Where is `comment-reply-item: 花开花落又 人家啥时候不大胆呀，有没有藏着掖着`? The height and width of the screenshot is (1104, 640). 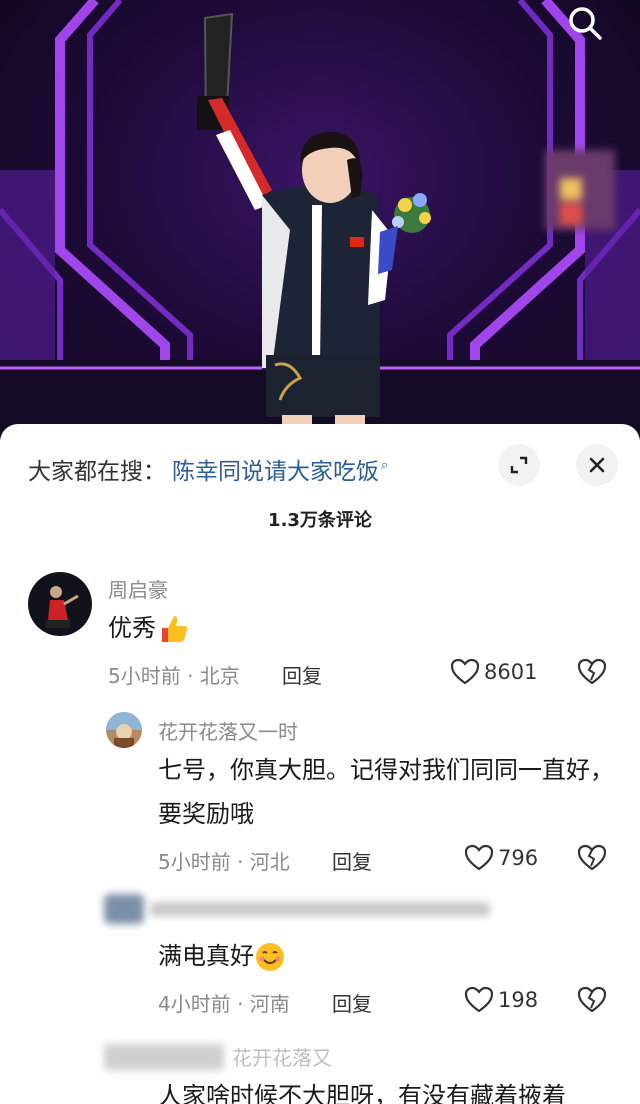
comment-reply-item: 花开花落又 人家啥时候不大胆呀，有没有藏着掖着 is located at coordinates (320, 1071).